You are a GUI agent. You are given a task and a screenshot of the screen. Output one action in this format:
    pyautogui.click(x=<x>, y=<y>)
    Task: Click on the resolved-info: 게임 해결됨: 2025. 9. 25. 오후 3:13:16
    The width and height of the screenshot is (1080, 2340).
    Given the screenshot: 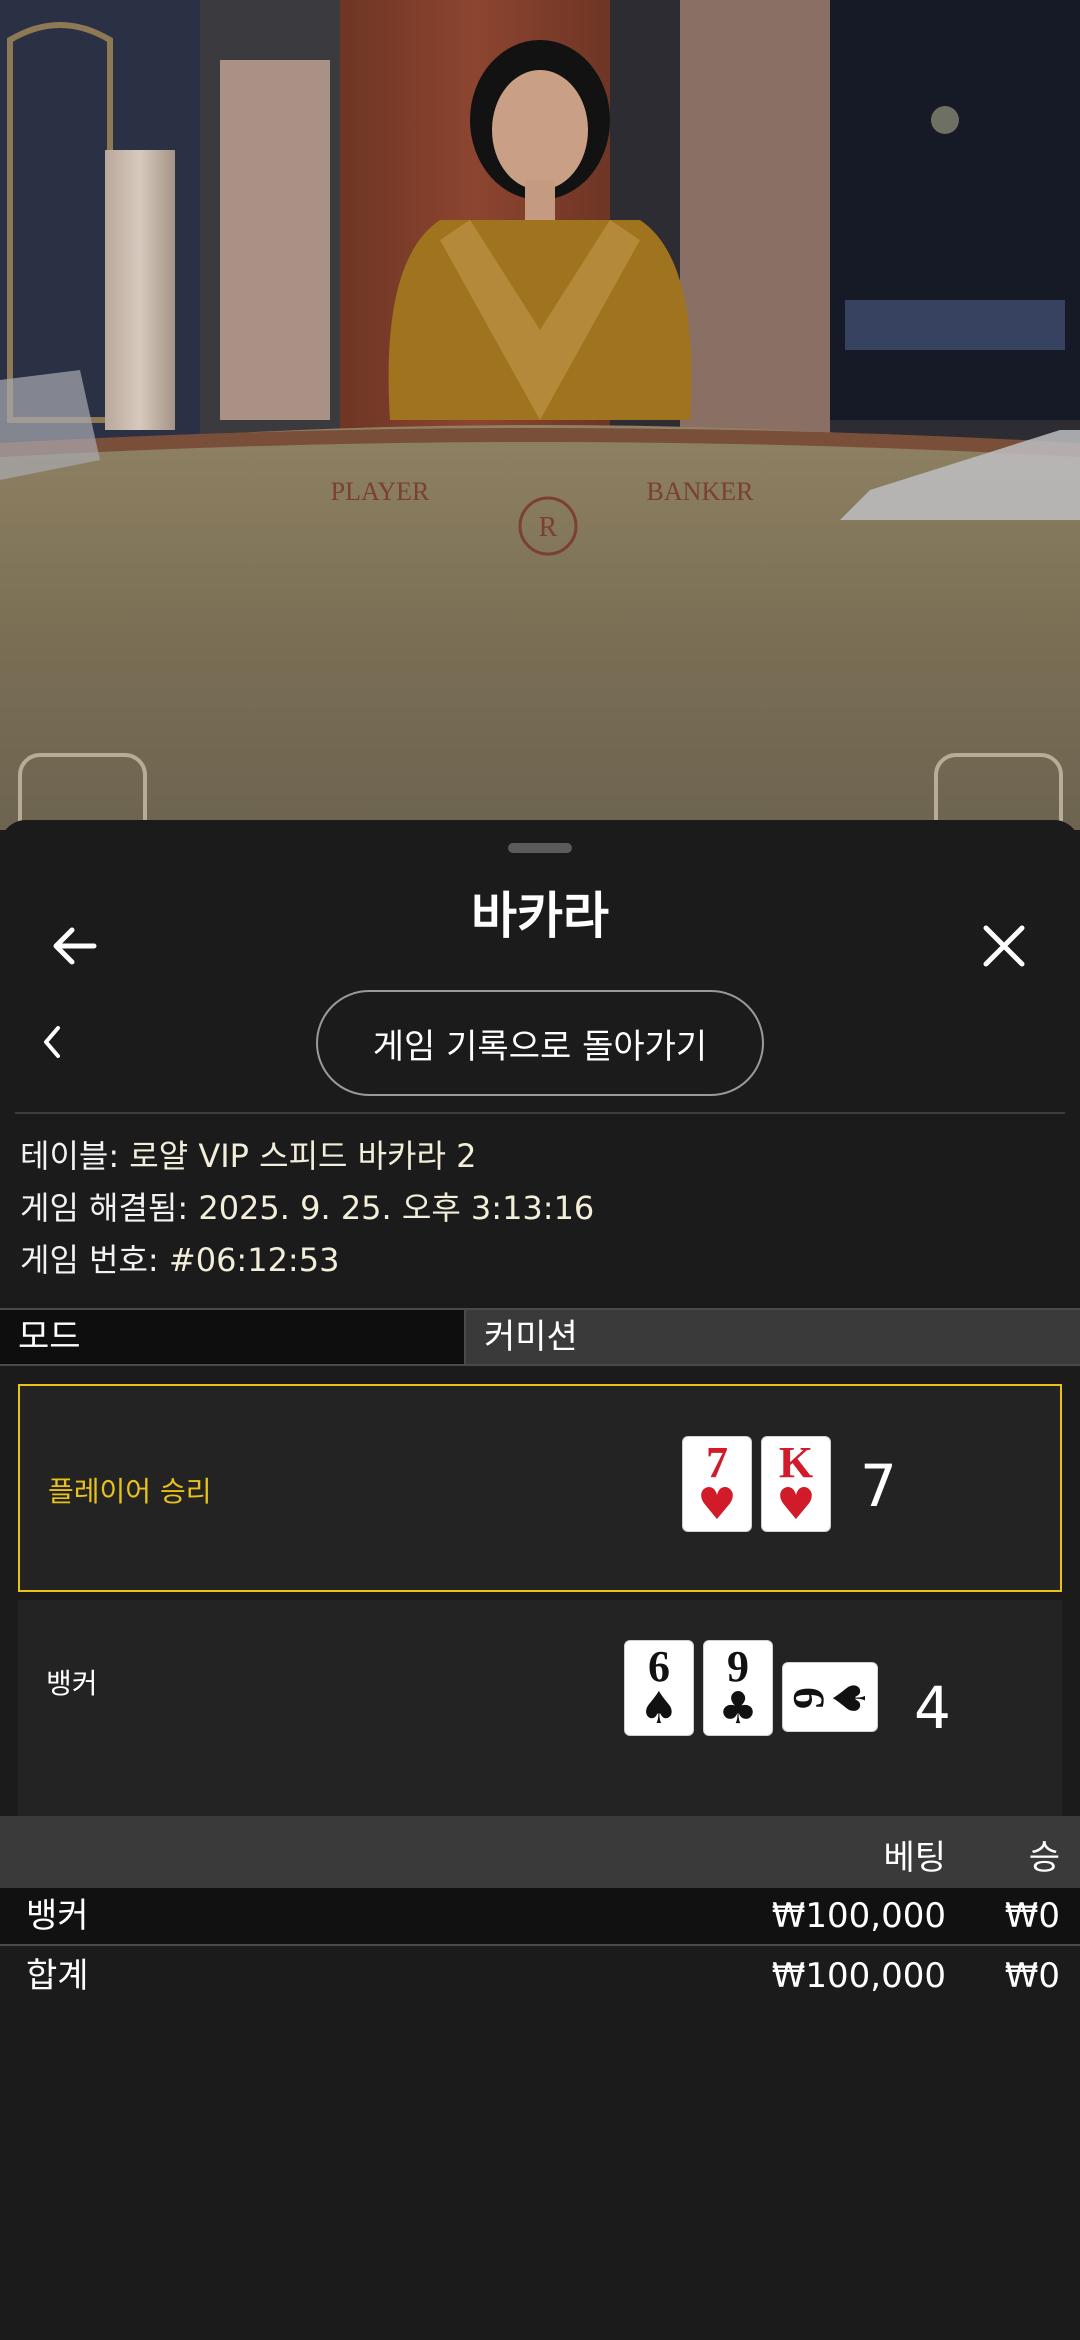 What is the action you would take?
    pyautogui.click(x=307, y=1208)
    